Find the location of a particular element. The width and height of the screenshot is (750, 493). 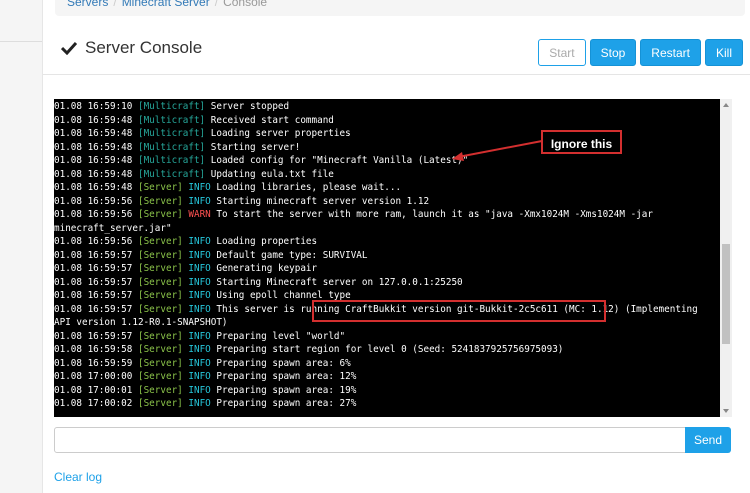

annotation-callout: Ignore this is located at coordinates (581, 142).